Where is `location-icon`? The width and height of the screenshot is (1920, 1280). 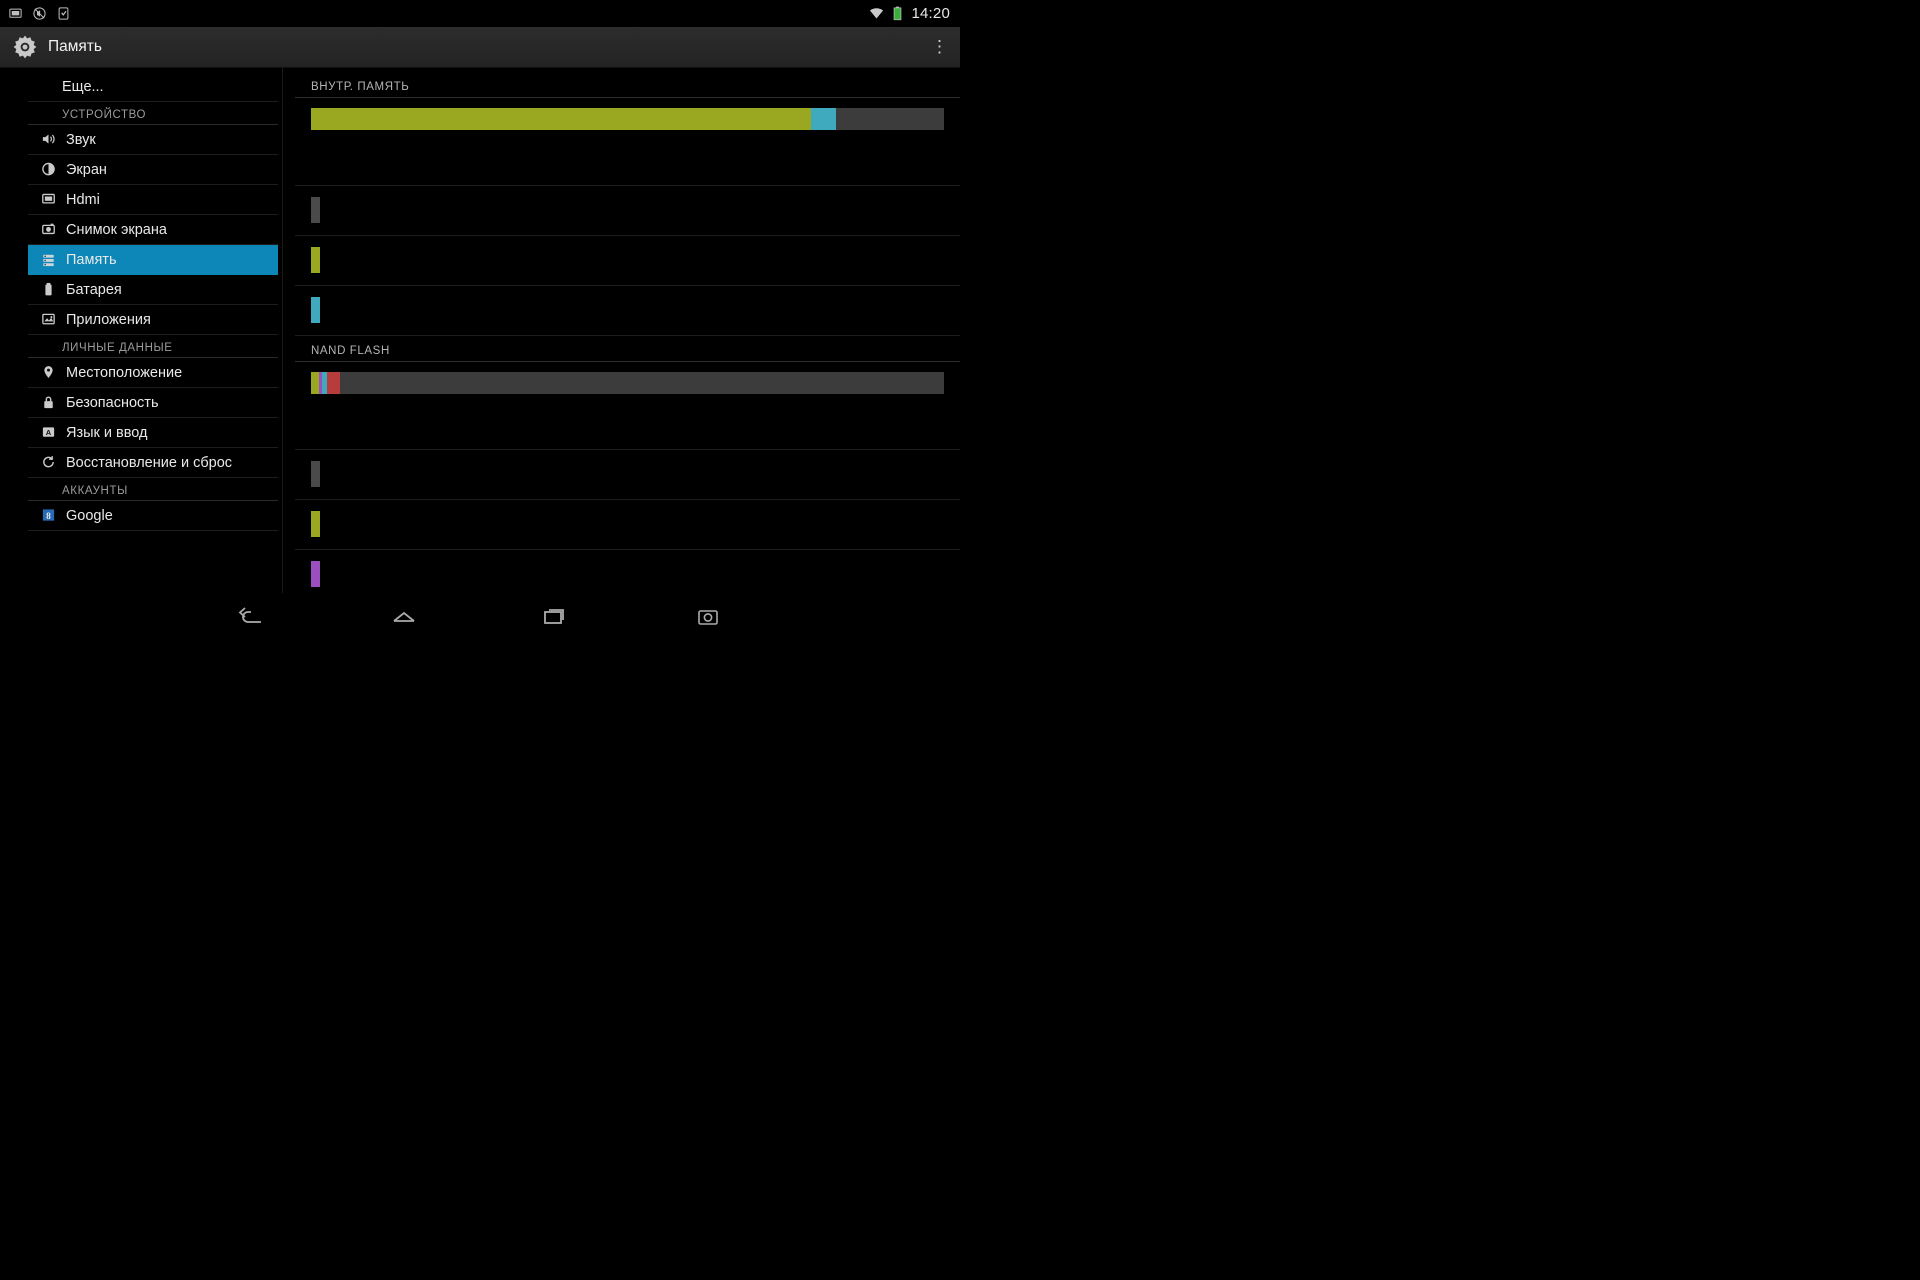
location-icon is located at coordinates (48, 372).